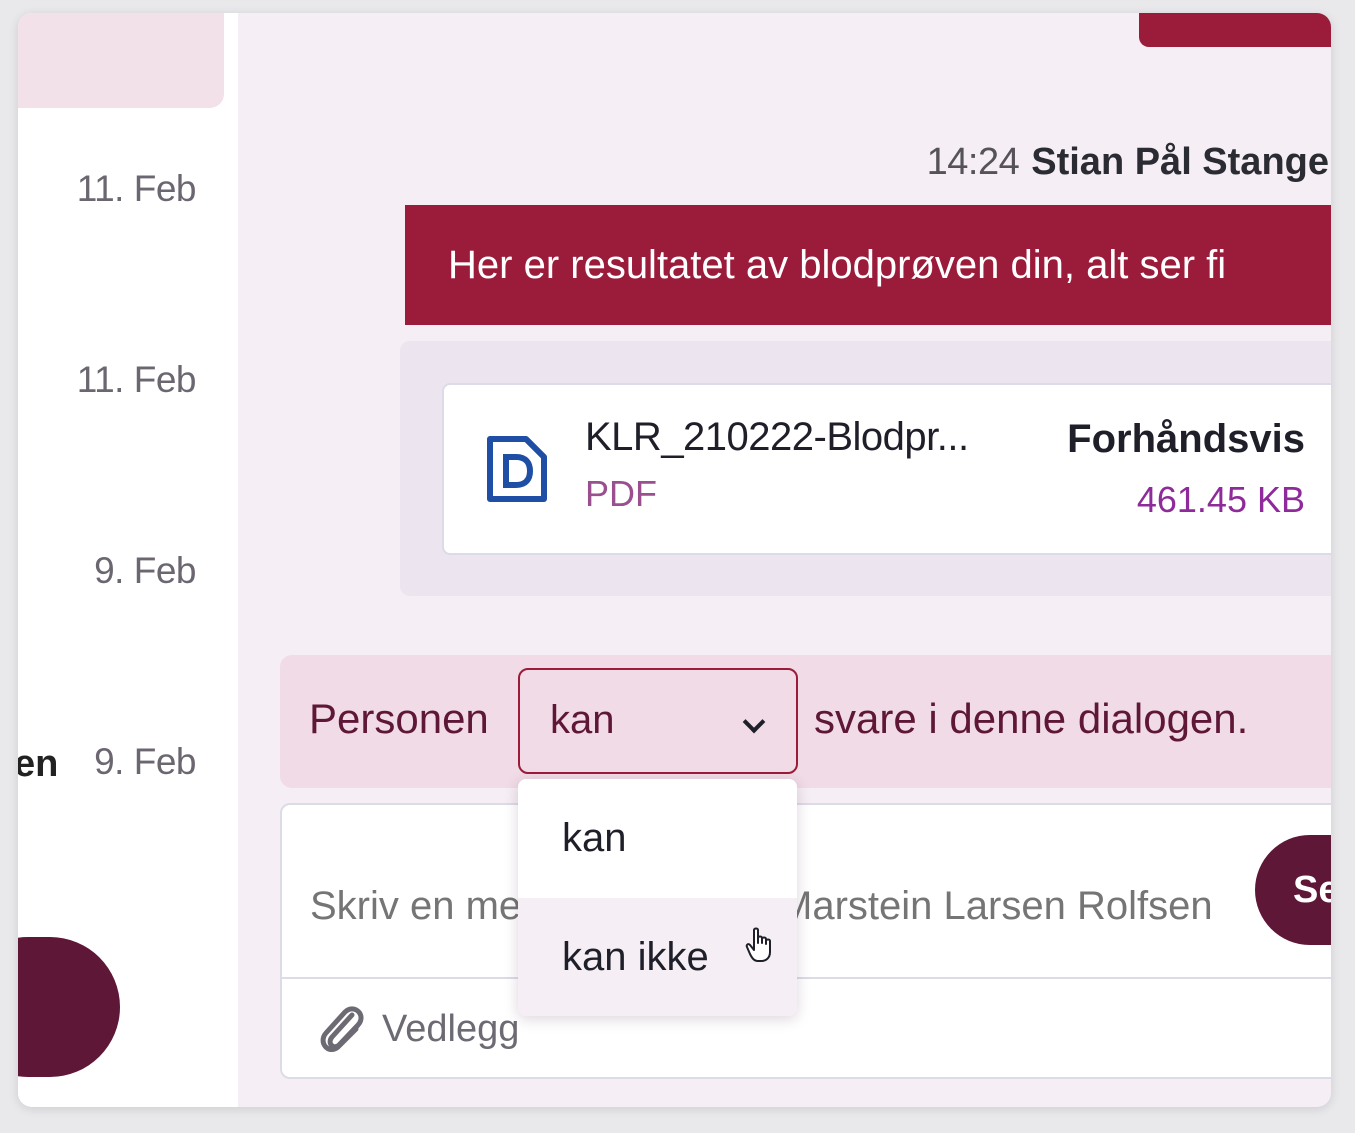 This screenshot has width=1355, height=1133. Describe the element at coordinates (121, 60) in the screenshot. I see `sidebar-selected-item` at that location.